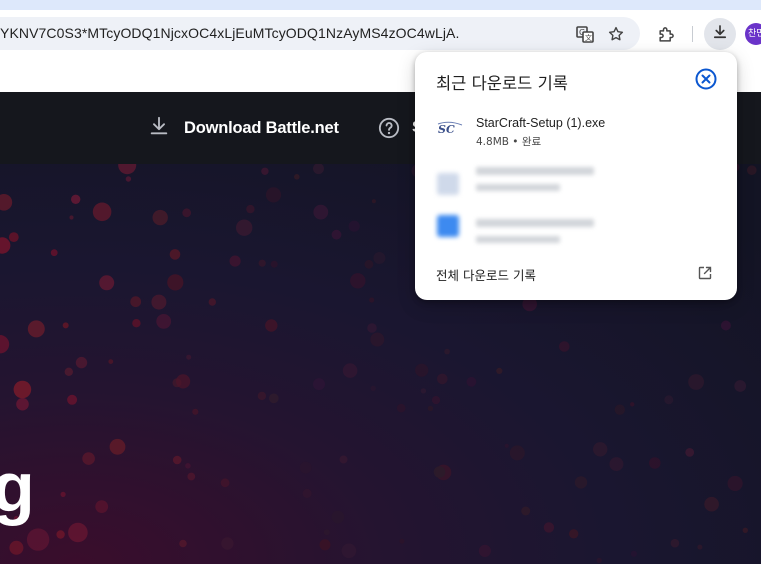  I want to click on downloads-popup-title: 최근 다운로드 기록, so click(502, 83).